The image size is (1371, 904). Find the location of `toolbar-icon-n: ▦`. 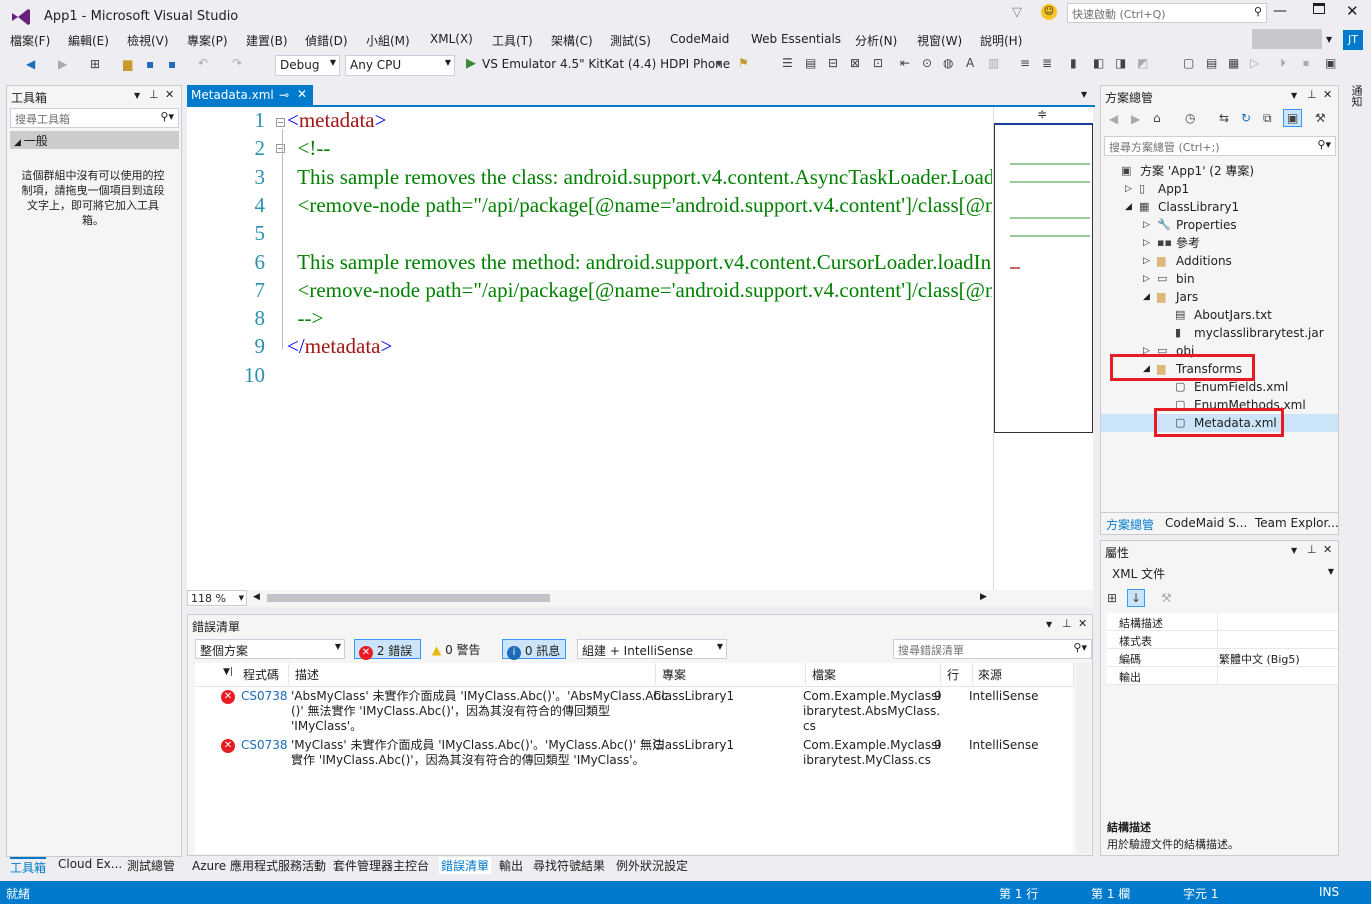

toolbar-icon-n: ▦ is located at coordinates (1233, 63).